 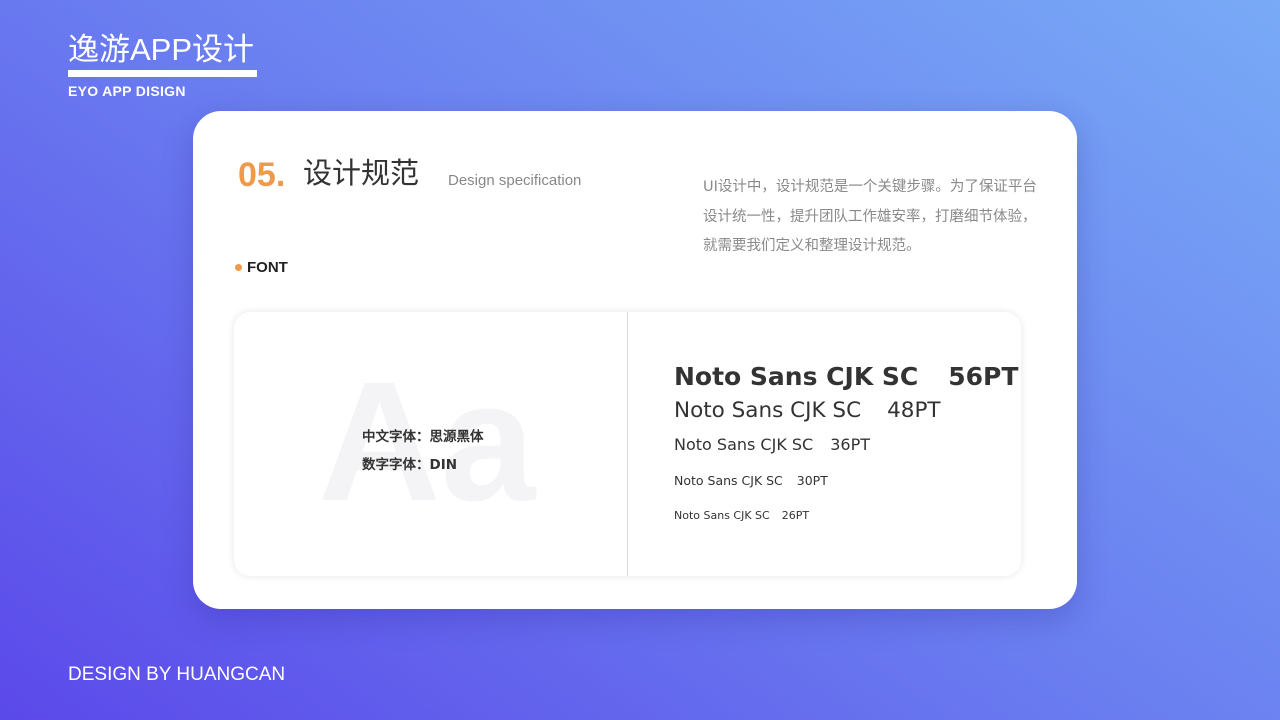 I want to click on font-spec-56: Noto Sans CJK SC 56PT, so click(x=846, y=376).